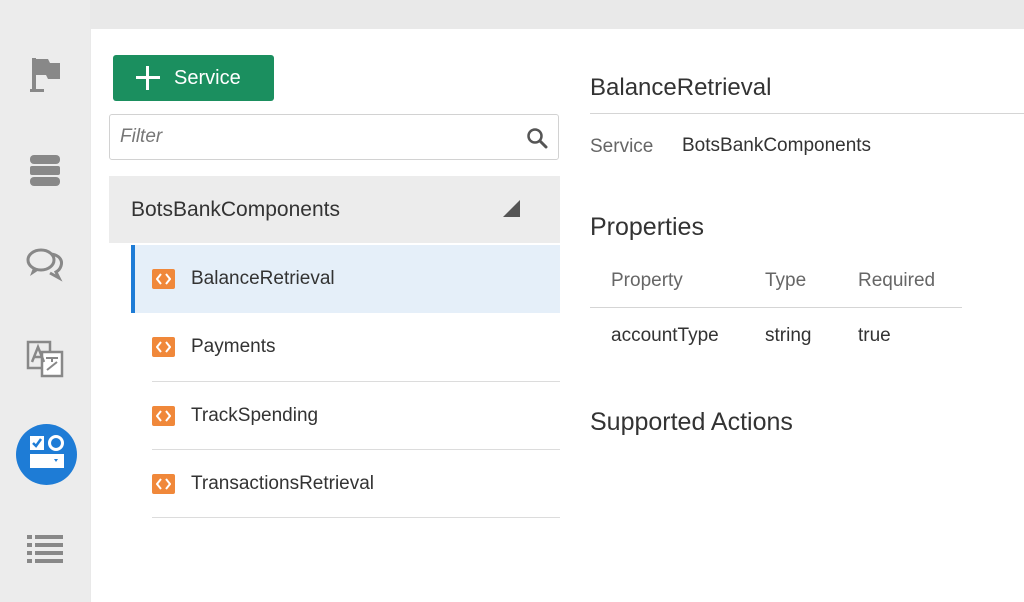 Image resolution: width=1024 pixels, height=602 pixels. What do you see at coordinates (207, 77) in the screenshot?
I see `add-service-label: Service` at bounding box center [207, 77].